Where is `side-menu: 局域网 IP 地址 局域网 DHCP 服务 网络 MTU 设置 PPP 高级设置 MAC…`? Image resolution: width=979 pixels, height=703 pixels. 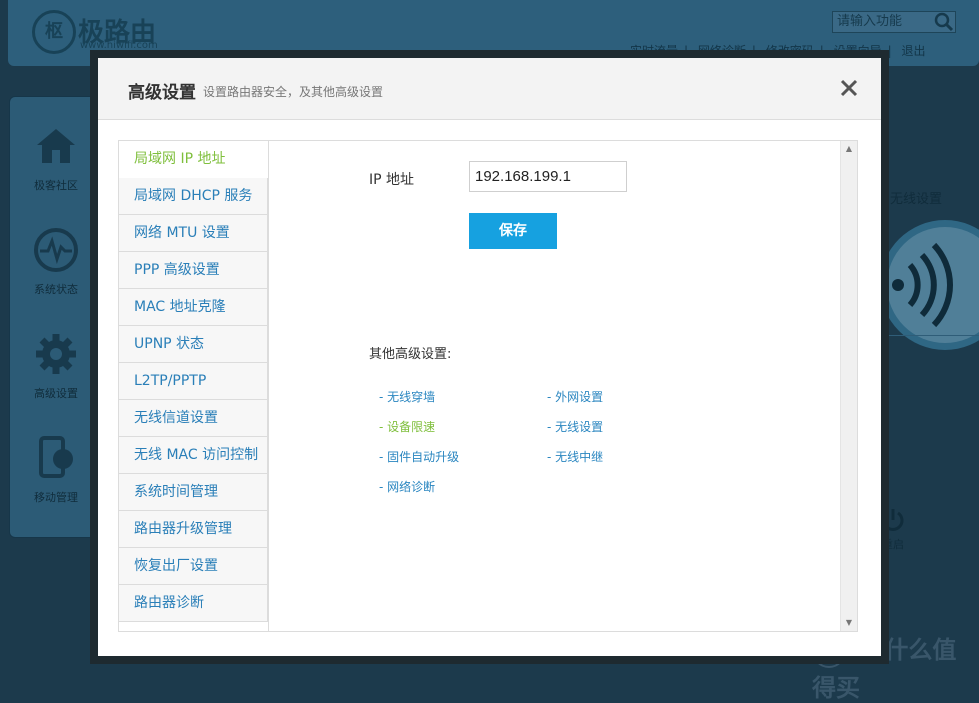
side-menu: 局域网 IP 地址 局域网 DHCP 服务 网络 MTU 设置 PPP 高级设置 MAC… is located at coordinates (193, 381).